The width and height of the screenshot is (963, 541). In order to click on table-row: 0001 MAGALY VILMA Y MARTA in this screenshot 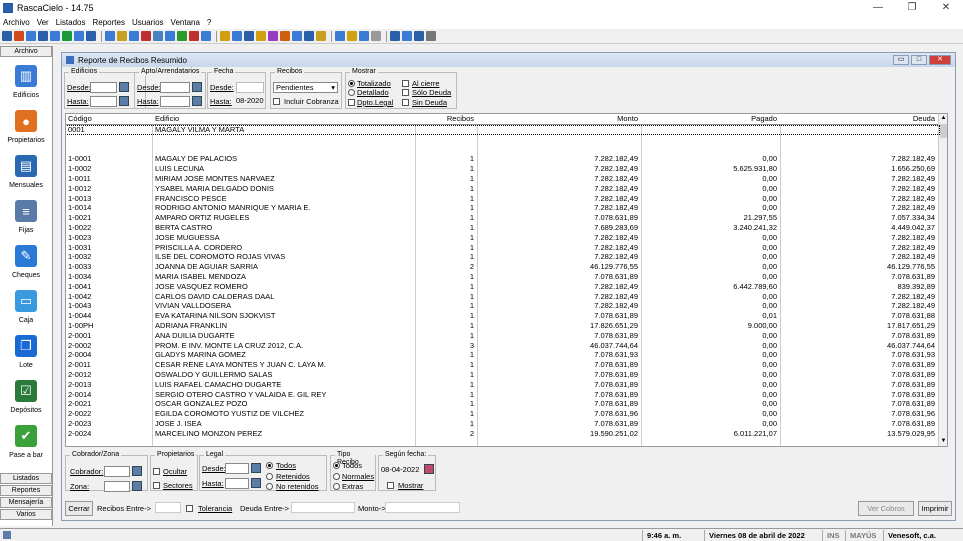, I will do `click(503, 130)`.